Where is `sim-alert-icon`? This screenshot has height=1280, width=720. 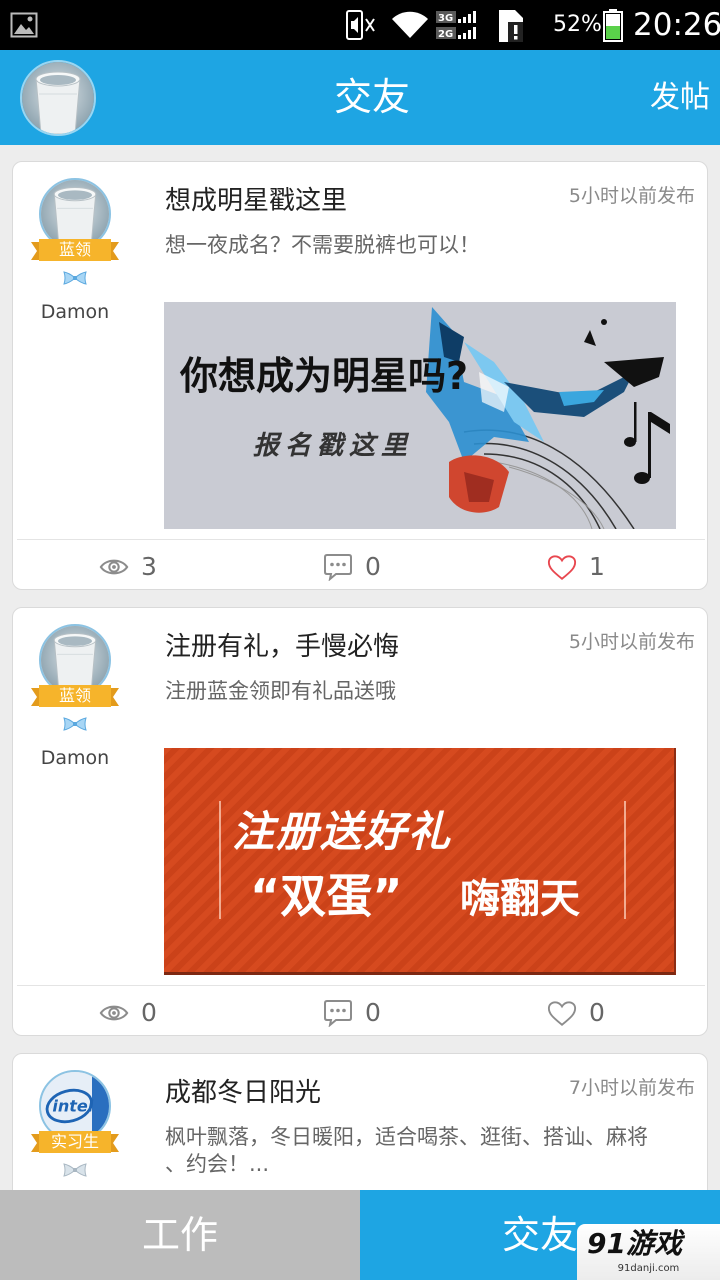 sim-alert-icon is located at coordinates (511, 26).